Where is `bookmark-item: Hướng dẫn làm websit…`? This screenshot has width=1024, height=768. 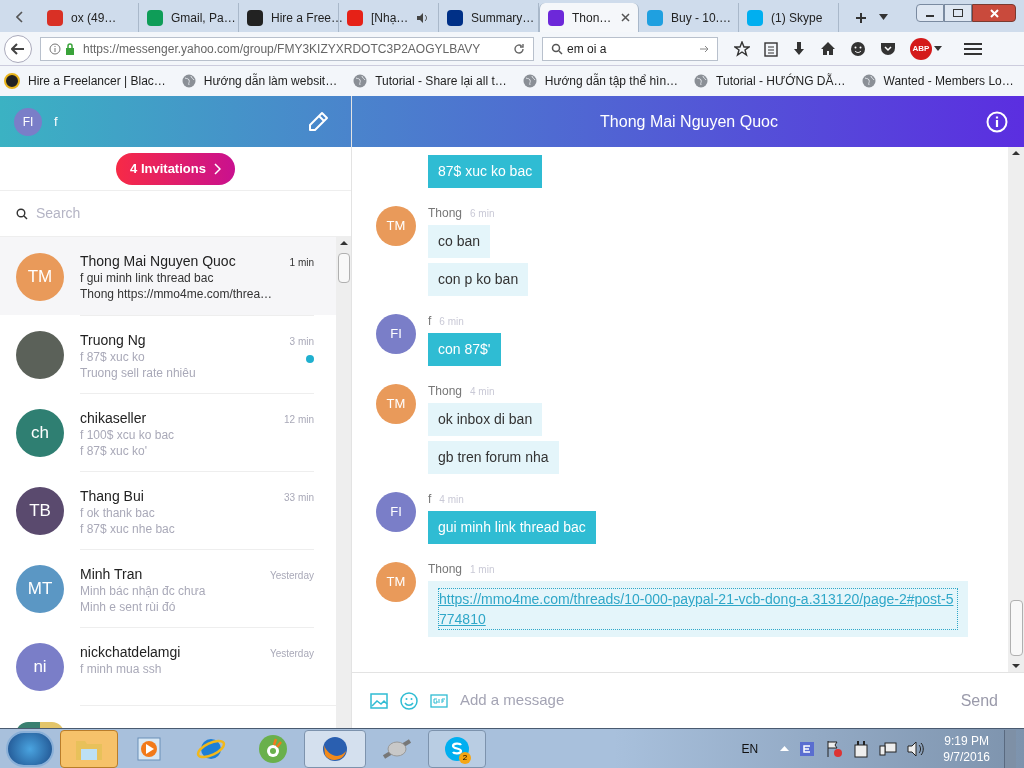 bookmark-item: Hướng dẫn làm websit… is located at coordinates (259, 81).